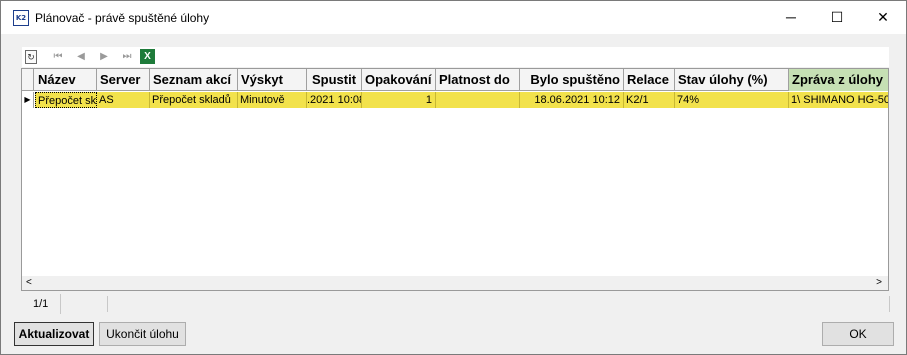  What do you see at coordinates (838, 80) in the screenshot?
I see `column-header-task-message: Zpráva z úlohy` at bounding box center [838, 80].